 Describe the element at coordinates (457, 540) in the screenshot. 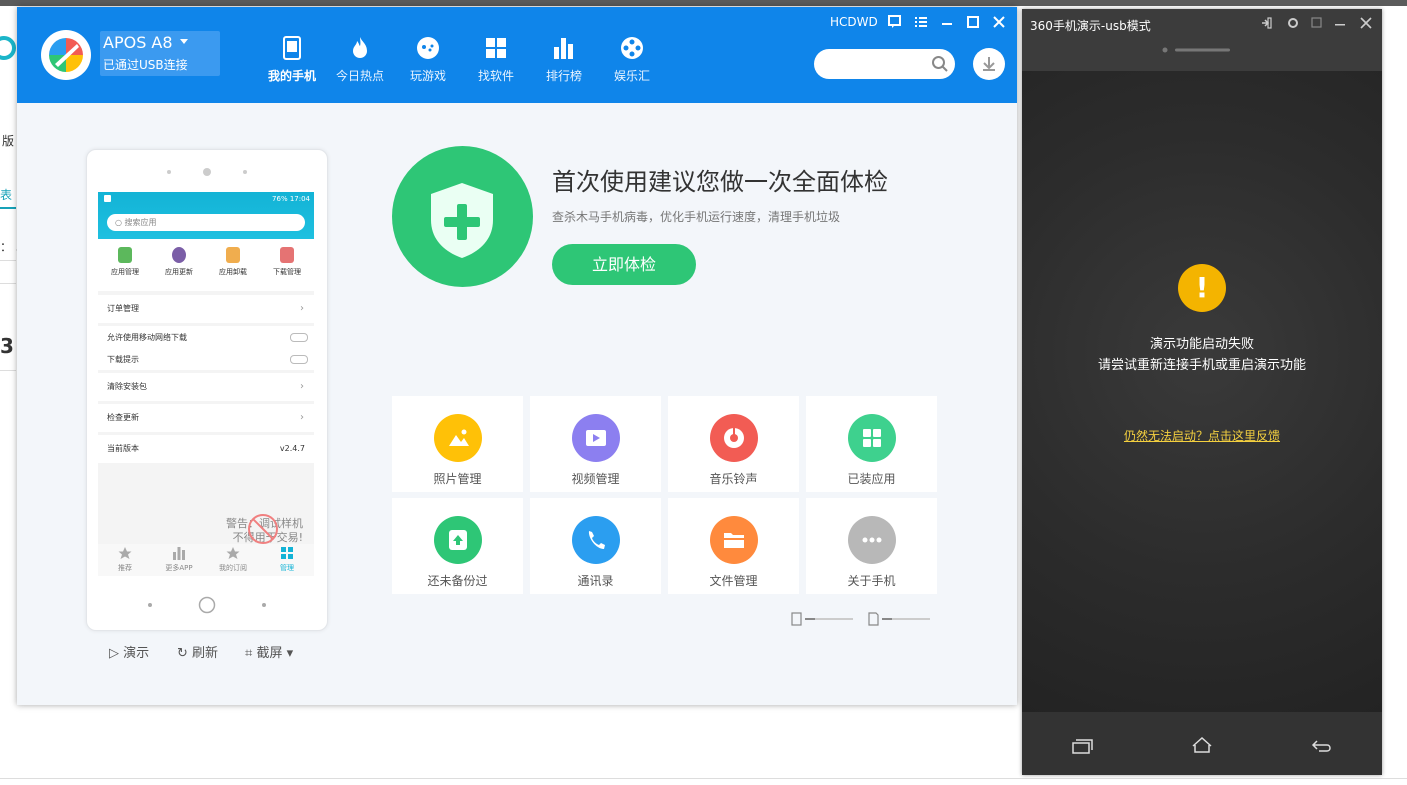

I see `backup-icon` at that location.